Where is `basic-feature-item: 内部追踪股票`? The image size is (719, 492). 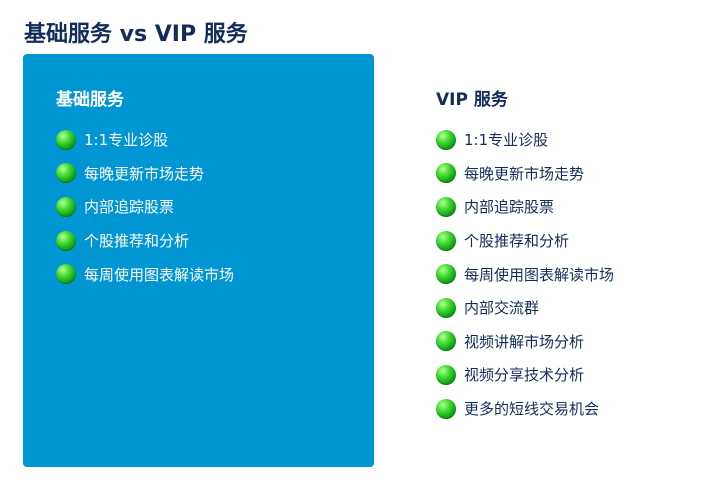
basic-feature-item: 内部追踪股票 is located at coordinates (215, 207).